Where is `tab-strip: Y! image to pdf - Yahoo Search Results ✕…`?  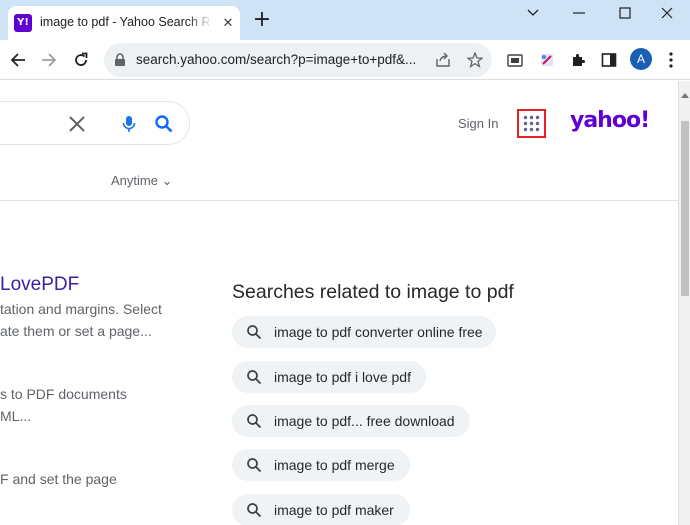
tab-strip: Y! image to pdf - Yahoo Search Results ✕… is located at coordinates (345, 20).